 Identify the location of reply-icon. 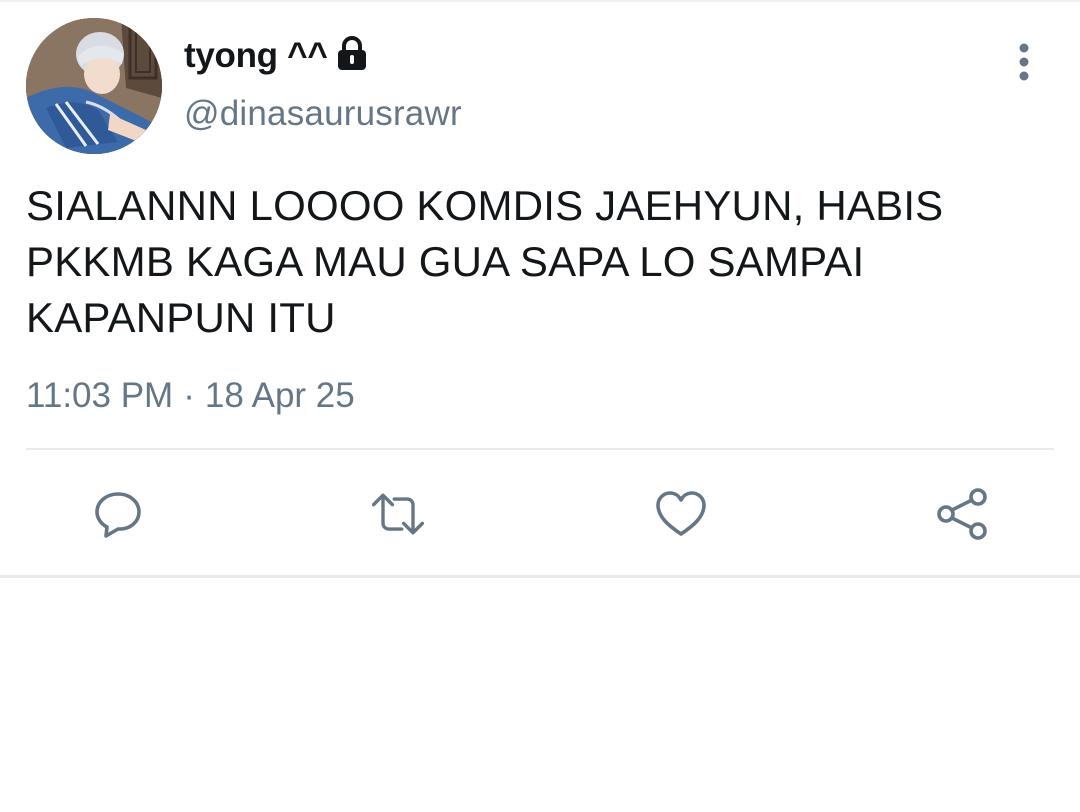
(118, 515).